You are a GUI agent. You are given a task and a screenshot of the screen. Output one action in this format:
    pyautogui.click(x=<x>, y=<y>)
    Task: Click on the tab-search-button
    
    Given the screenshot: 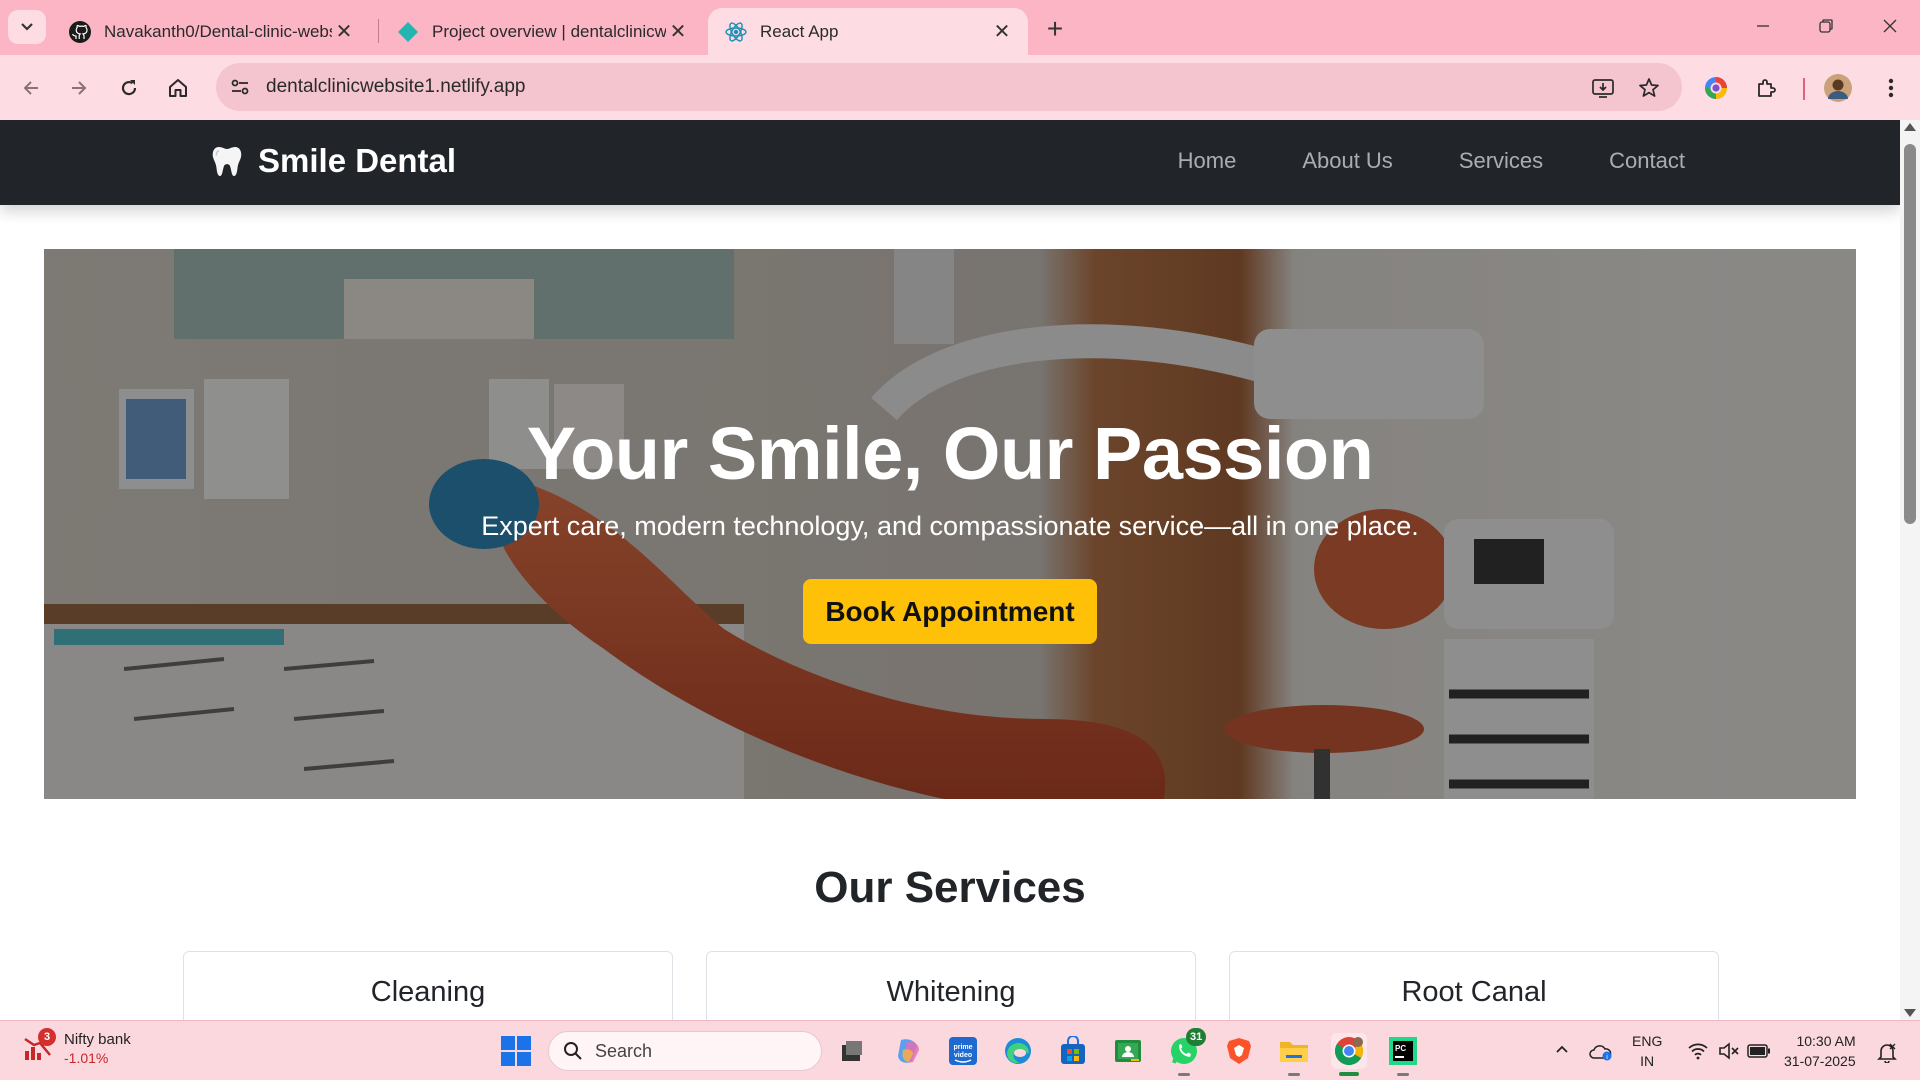 What is the action you would take?
    pyautogui.click(x=27, y=27)
    